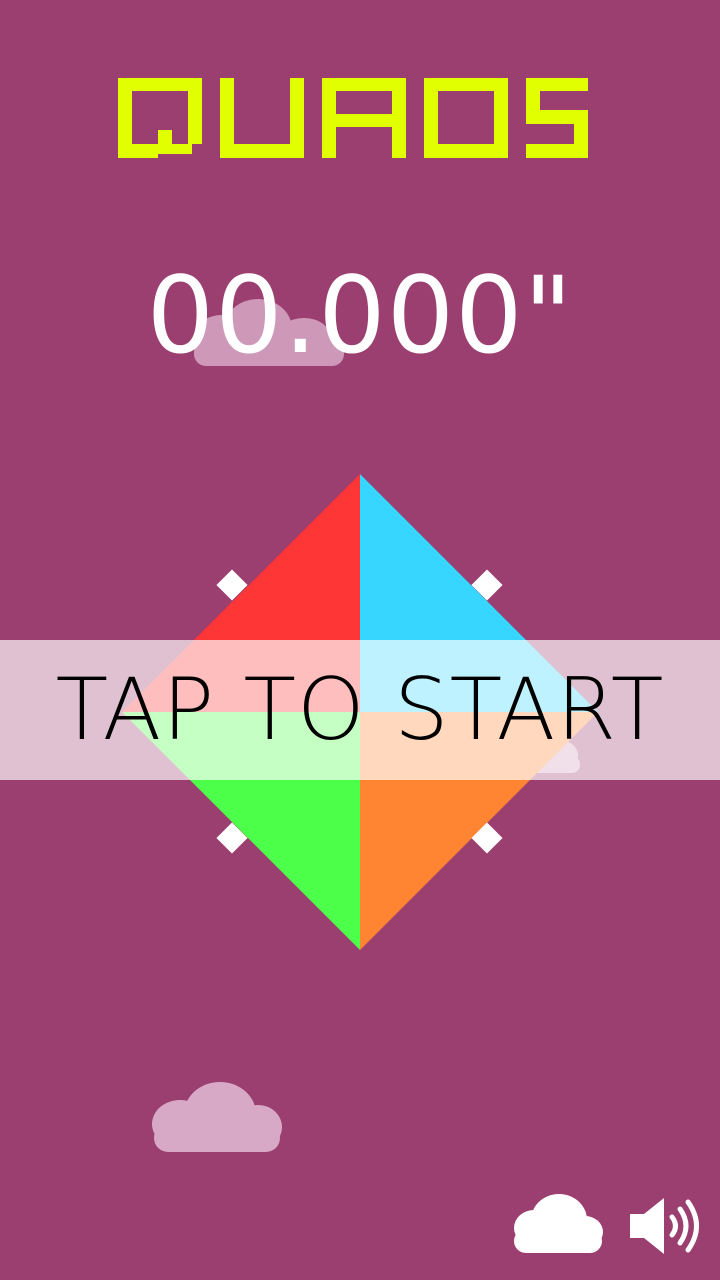  Describe the element at coordinates (360, 710) in the screenshot. I see `tap-to-start-label: TAP TO START` at that location.